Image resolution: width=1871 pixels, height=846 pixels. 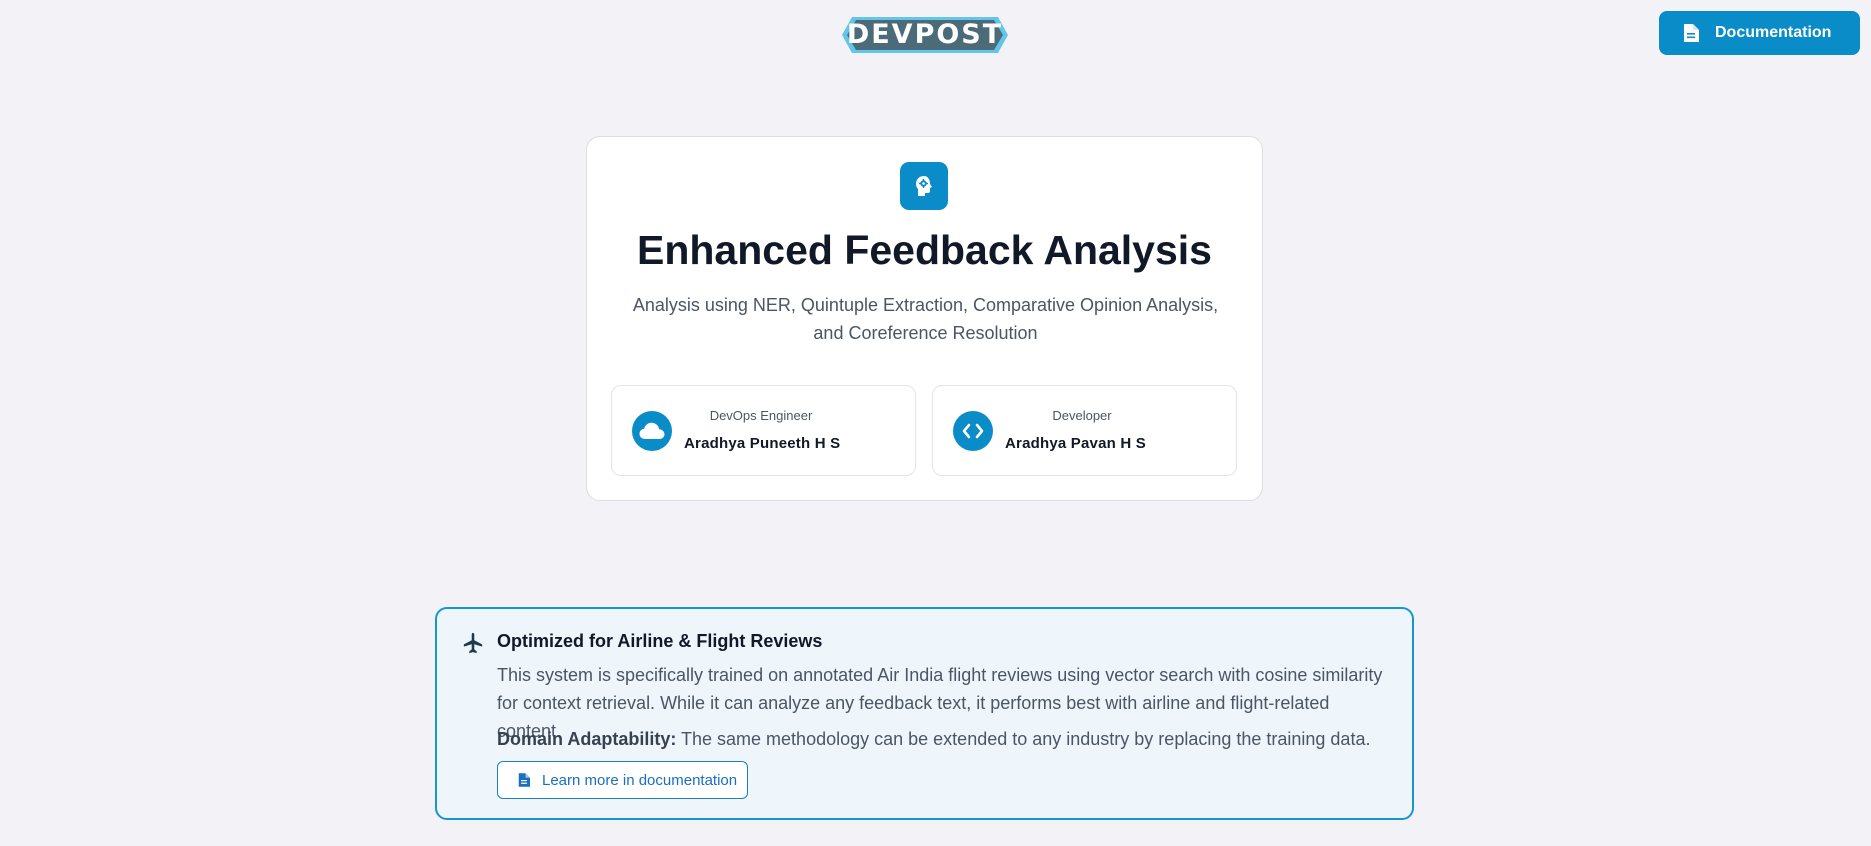 I want to click on team-member-card-developer: Developer Aradhya Pavan H S, so click(x=1084, y=430).